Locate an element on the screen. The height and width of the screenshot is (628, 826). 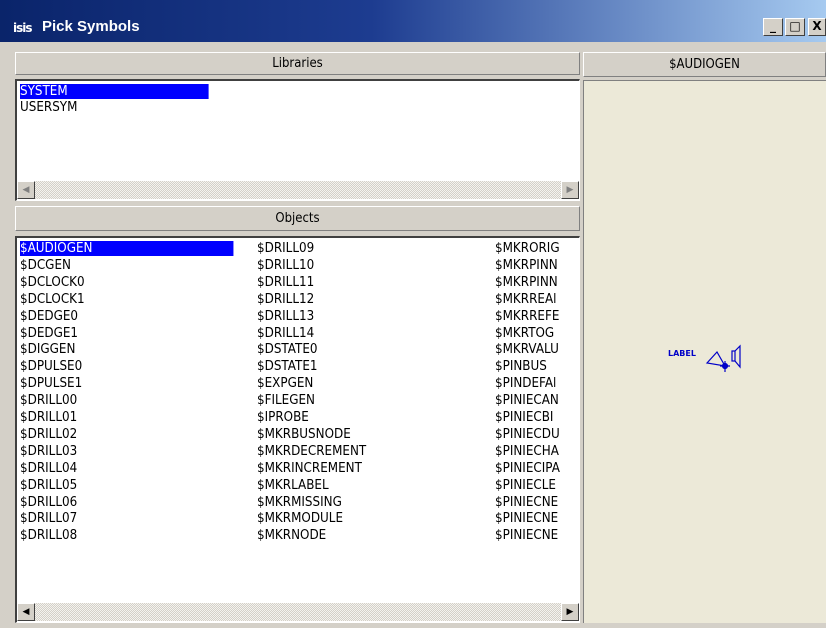
generator-glyph is located at coordinates (723, 358).